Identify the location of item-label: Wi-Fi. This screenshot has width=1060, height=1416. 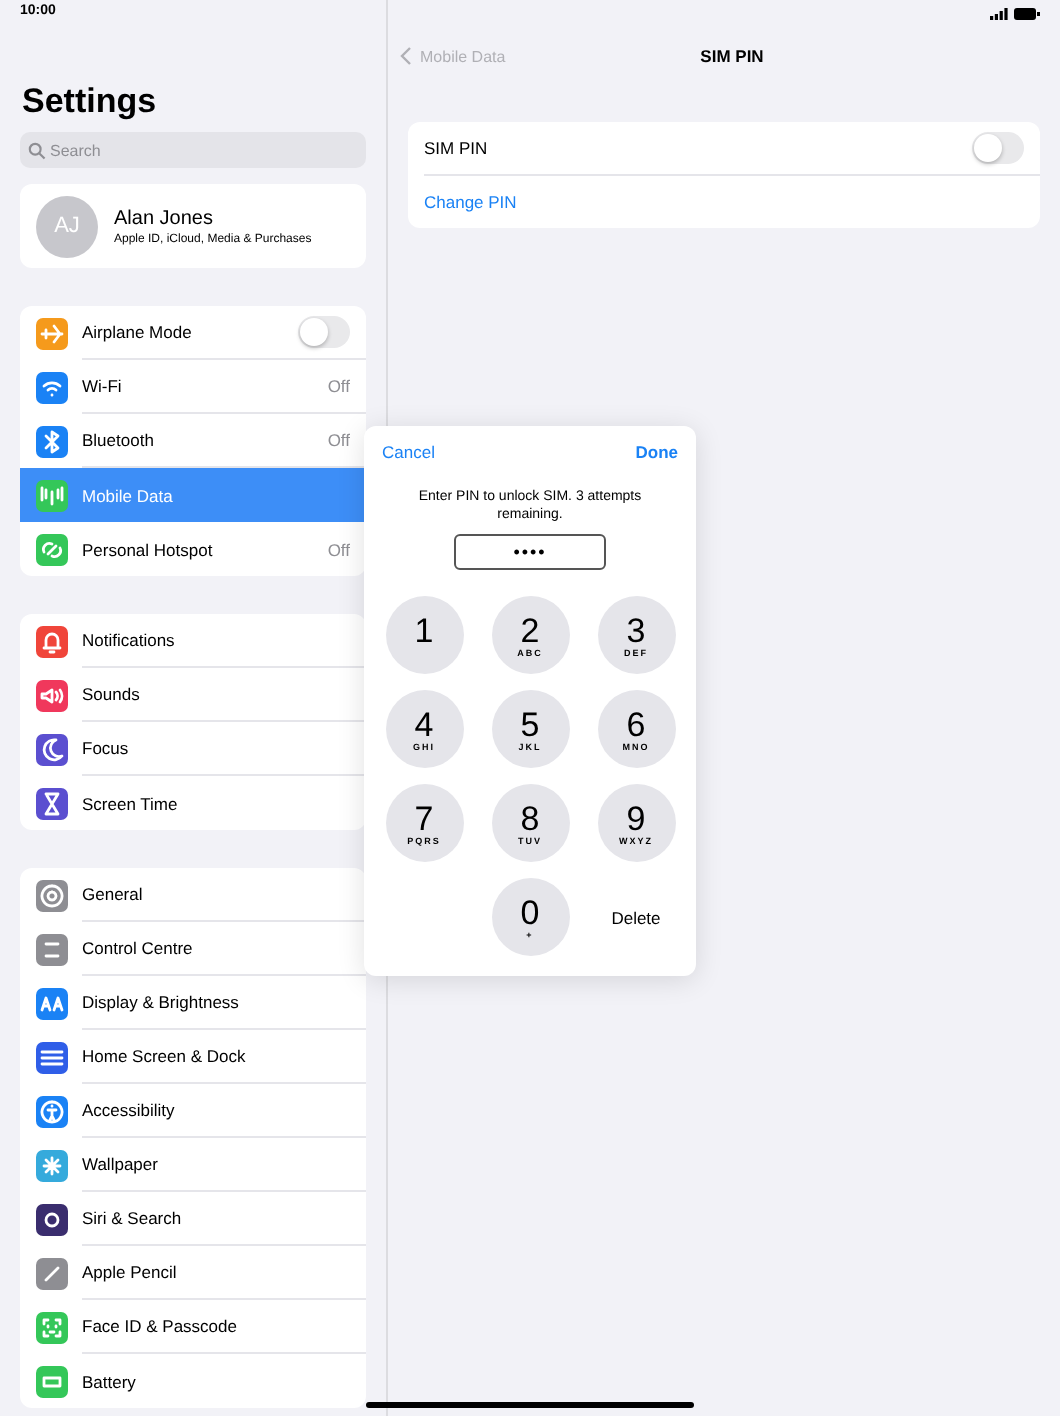
(102, 386).